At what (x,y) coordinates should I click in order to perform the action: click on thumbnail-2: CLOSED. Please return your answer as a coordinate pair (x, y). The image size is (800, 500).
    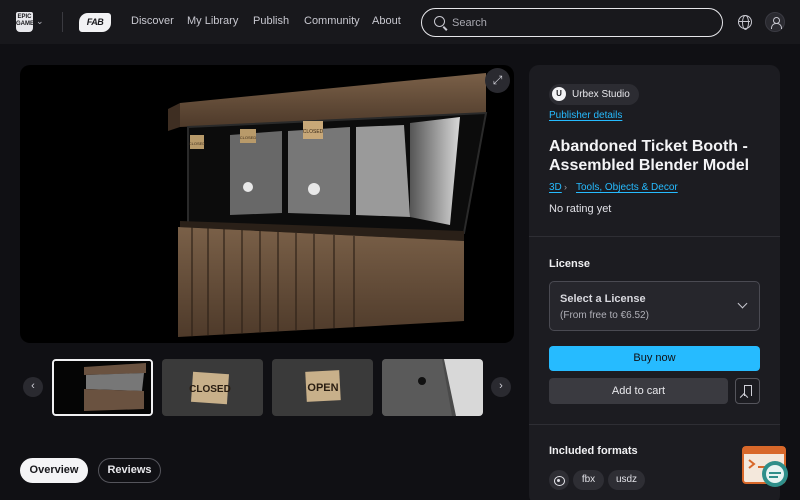
    Looking at the image, I should click on (212, 387).